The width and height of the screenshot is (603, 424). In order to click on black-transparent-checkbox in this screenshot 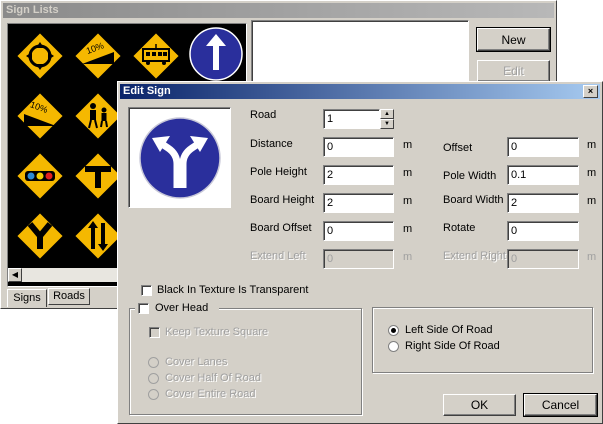, I will do `click(146, 290)`.